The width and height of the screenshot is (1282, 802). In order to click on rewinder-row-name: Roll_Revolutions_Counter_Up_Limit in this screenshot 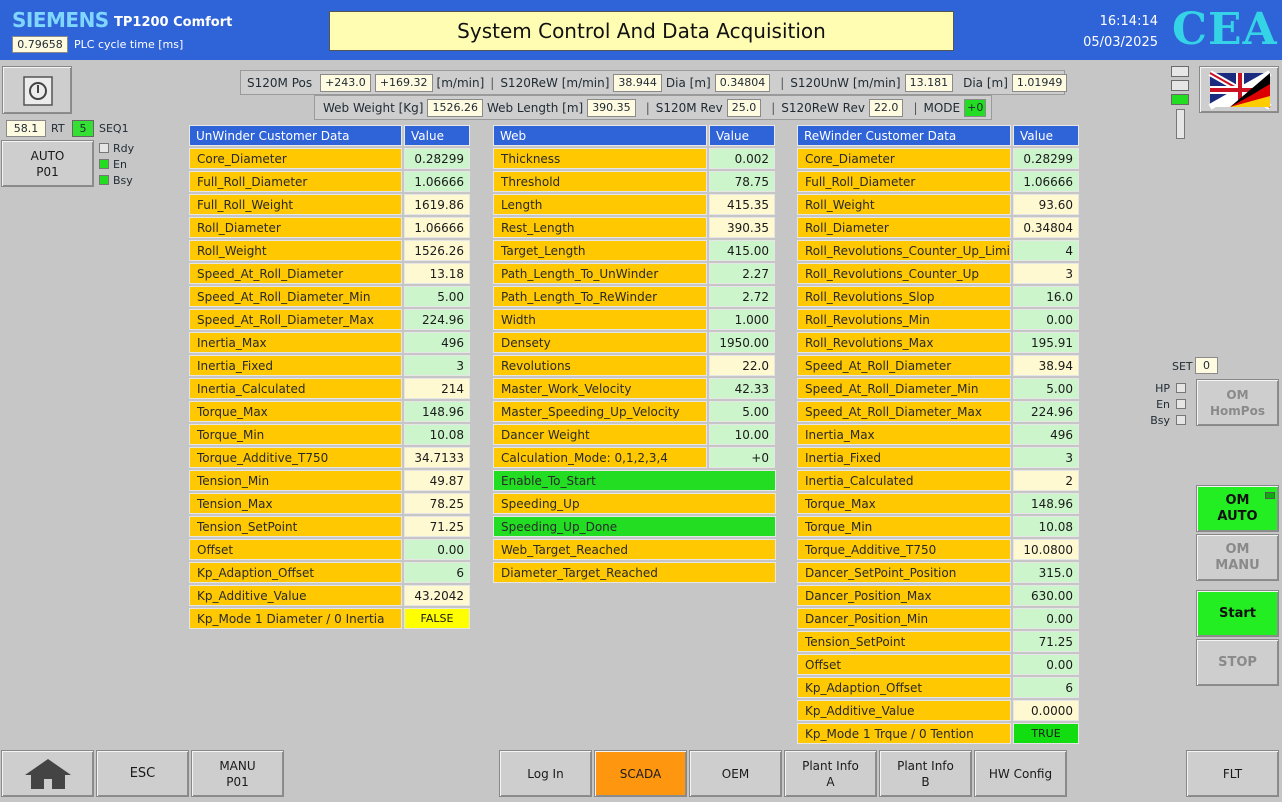, I will do `click(904, 250)`.